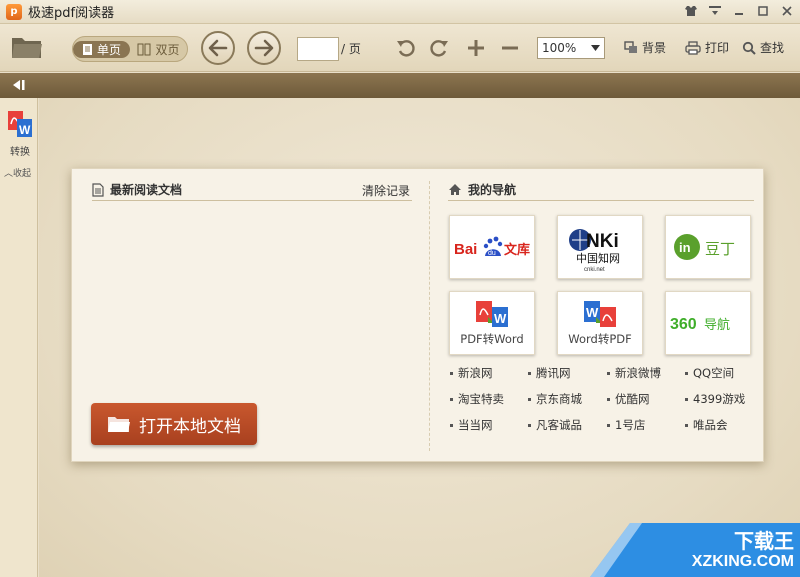 This screenshot has height=577, width=800. I want to click on rotate-left-icon, so click(406, 48).